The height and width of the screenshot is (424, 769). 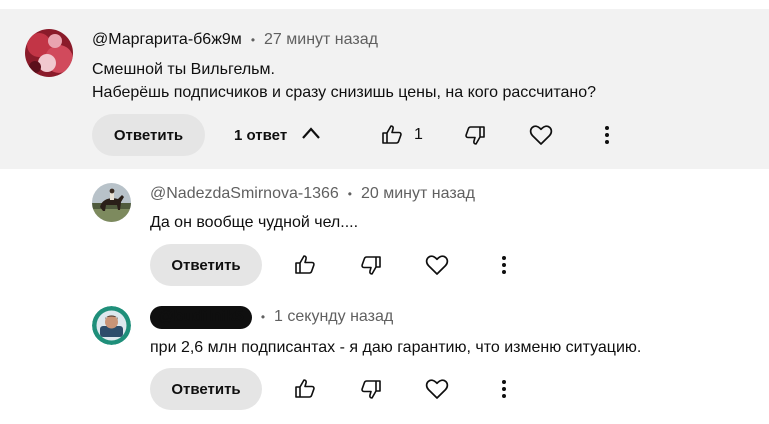 What do you see at coordinates (418, 134) in the screenshot?
I see `like-count: 1` at bounding box center [418, 134].